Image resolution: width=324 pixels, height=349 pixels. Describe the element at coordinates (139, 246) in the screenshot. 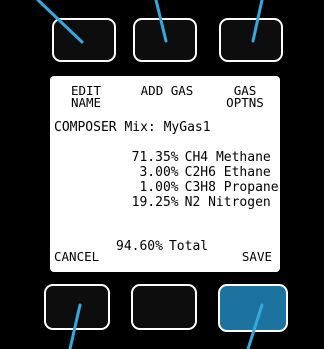

I see `total-percent: 94.60%` at that location.